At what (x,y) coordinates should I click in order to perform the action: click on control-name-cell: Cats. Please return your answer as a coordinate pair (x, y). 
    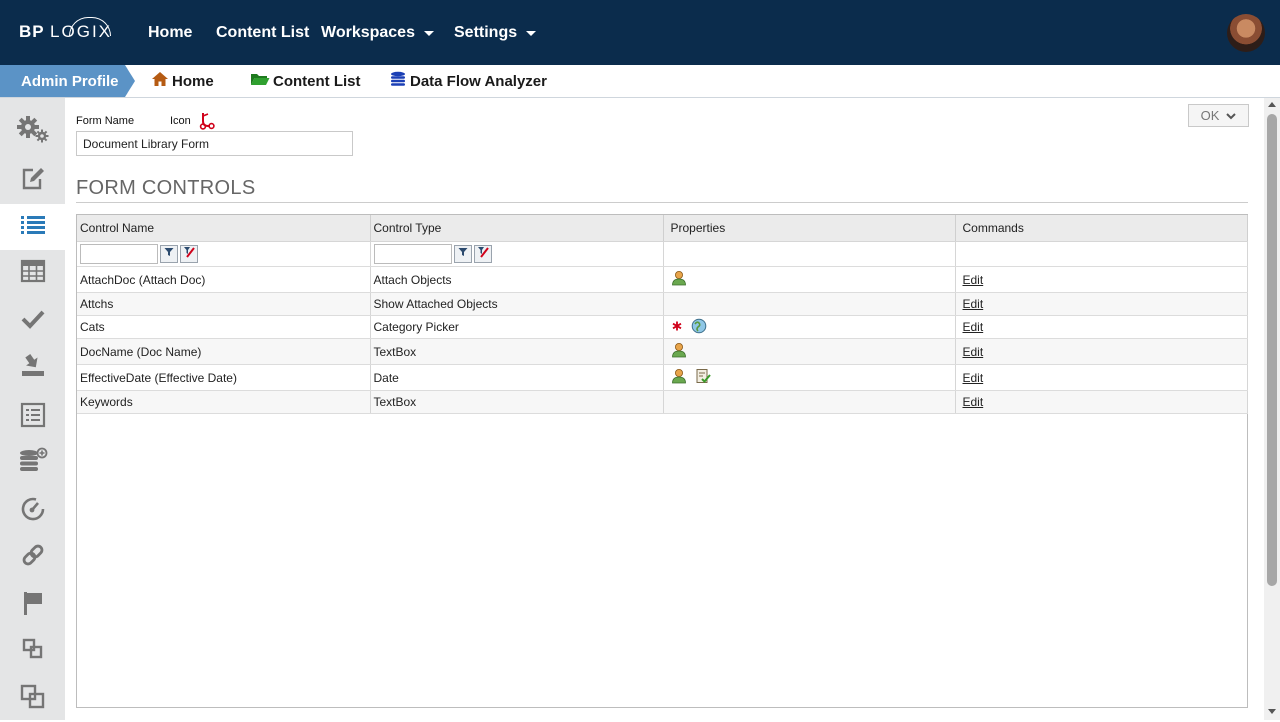
    Looking at the image, I should click on (224, 327).